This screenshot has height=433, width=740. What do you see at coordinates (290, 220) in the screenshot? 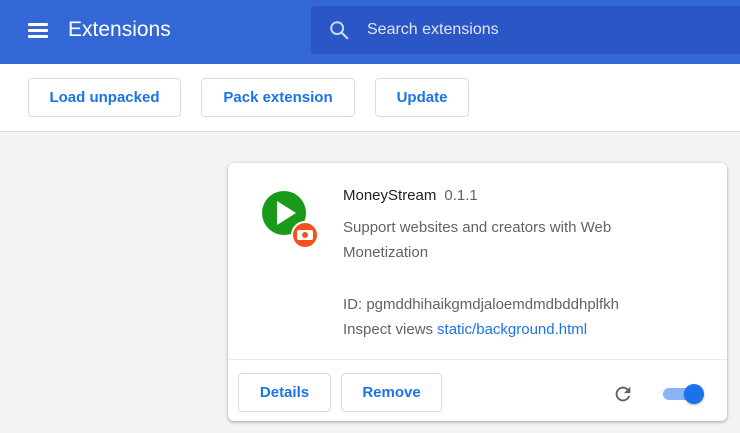
I see `extension-icon` at bounding box center [290, 220].